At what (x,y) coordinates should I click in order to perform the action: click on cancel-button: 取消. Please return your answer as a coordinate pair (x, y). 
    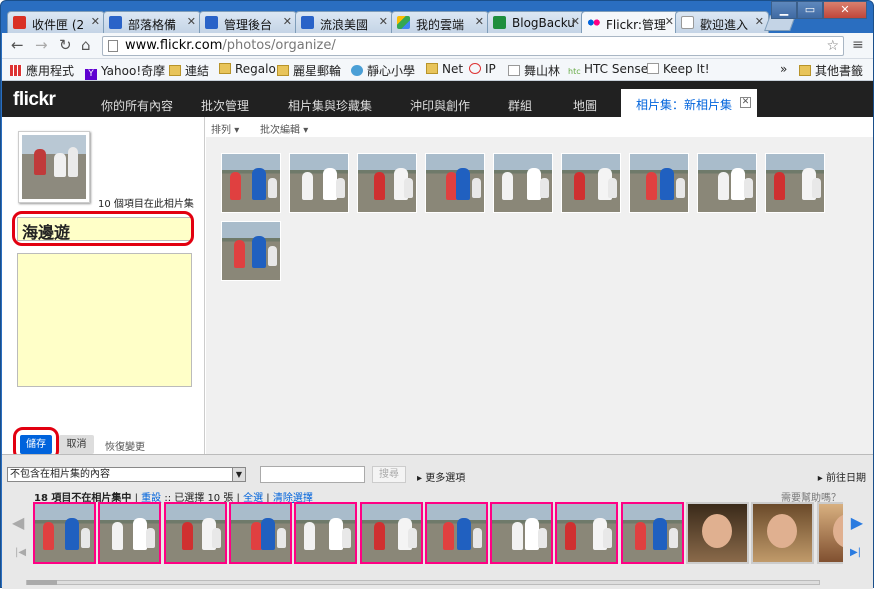
    Looking at the image, I should click on (76, 444).